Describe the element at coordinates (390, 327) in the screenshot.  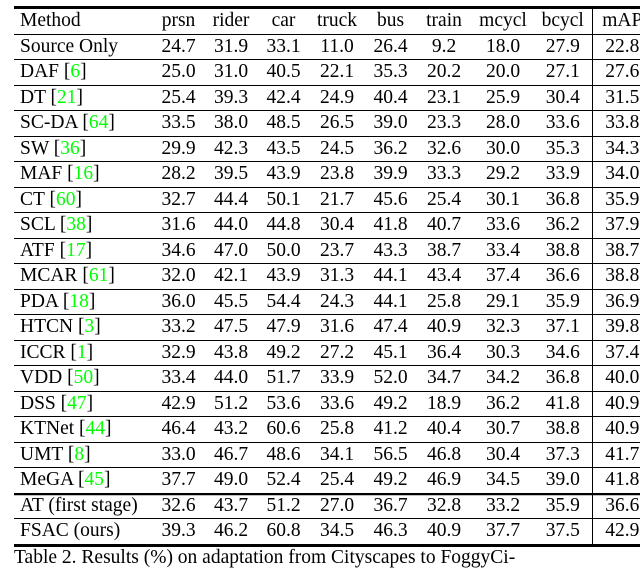
I see `cell-value: 47.4` at that location.